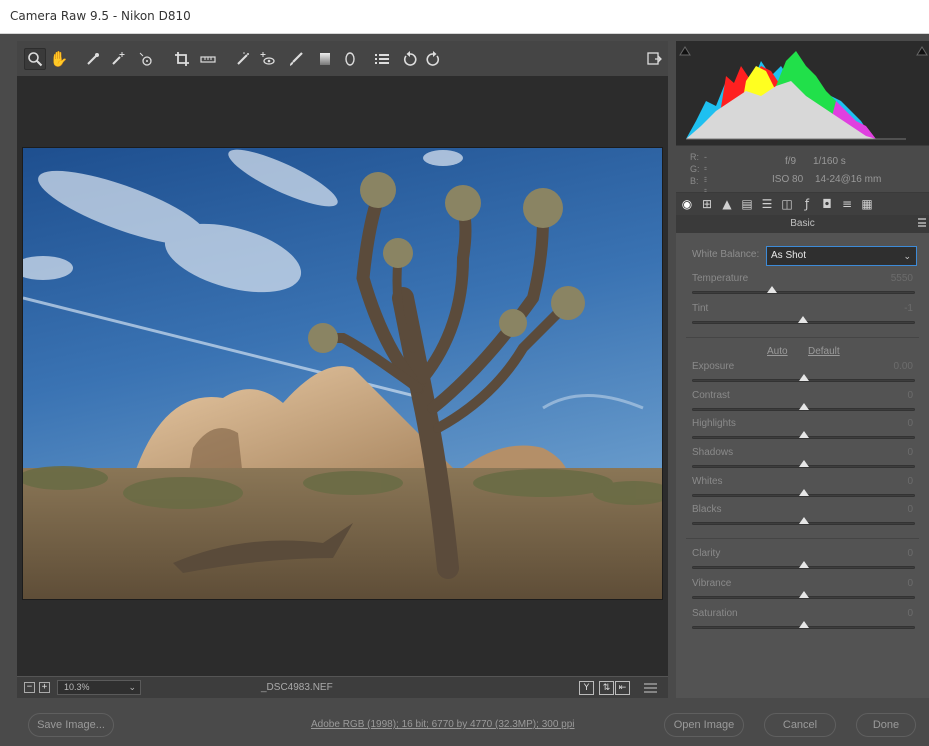 The height and width of the screenshot is (746, 929). I want to click on r-label: R:, so click(694, 157).